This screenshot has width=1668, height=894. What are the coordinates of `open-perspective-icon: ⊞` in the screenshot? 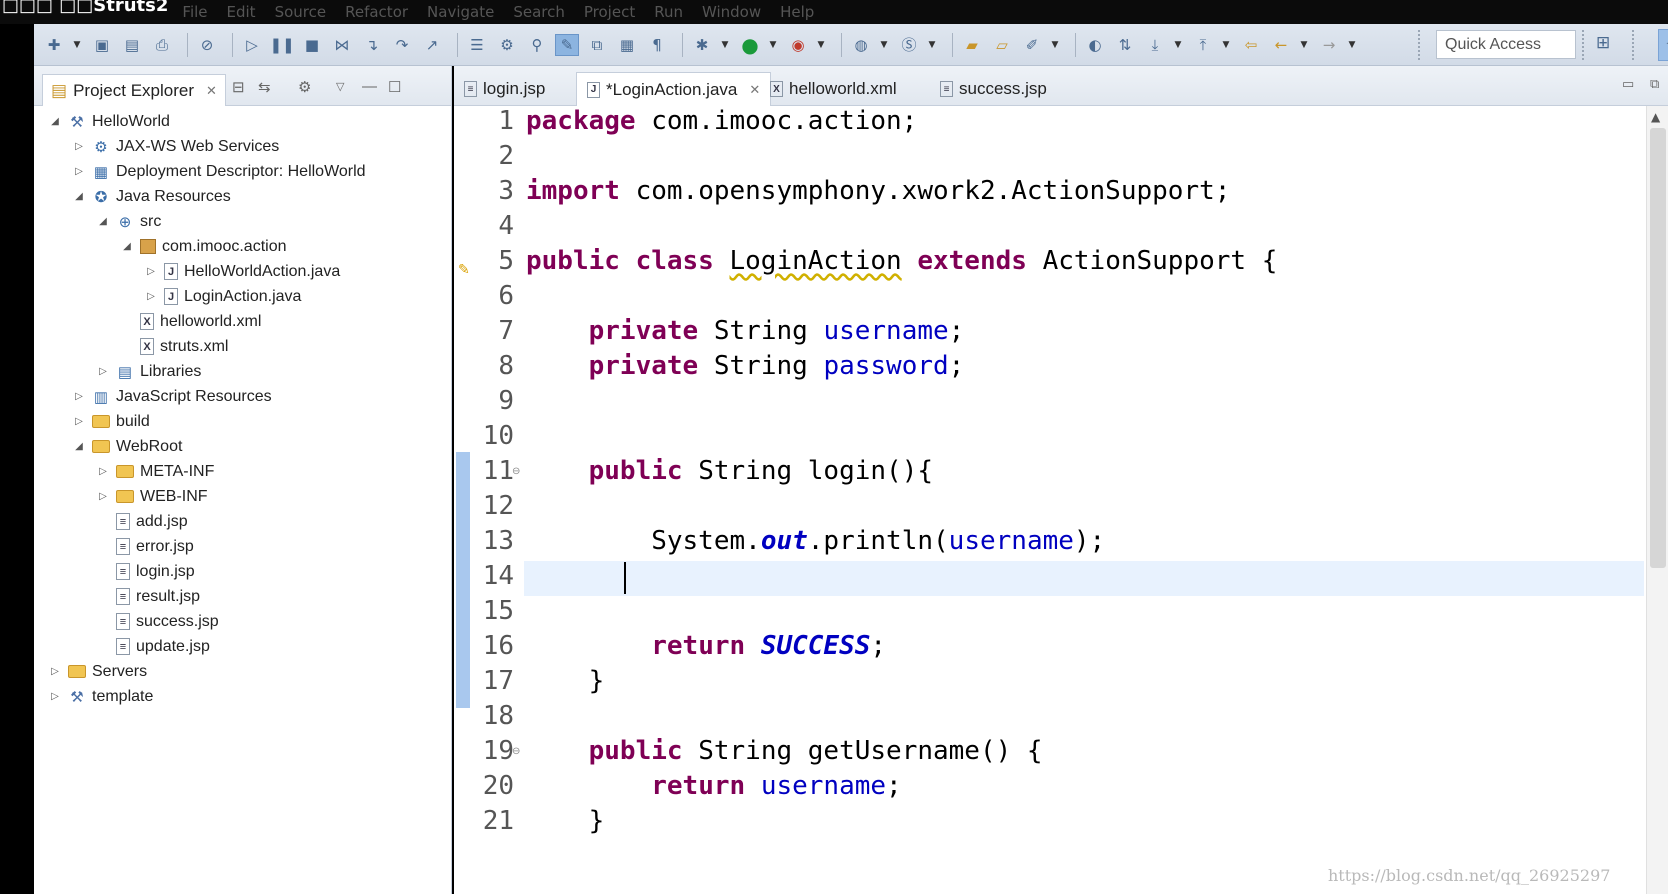 It's located at (1603, 43).